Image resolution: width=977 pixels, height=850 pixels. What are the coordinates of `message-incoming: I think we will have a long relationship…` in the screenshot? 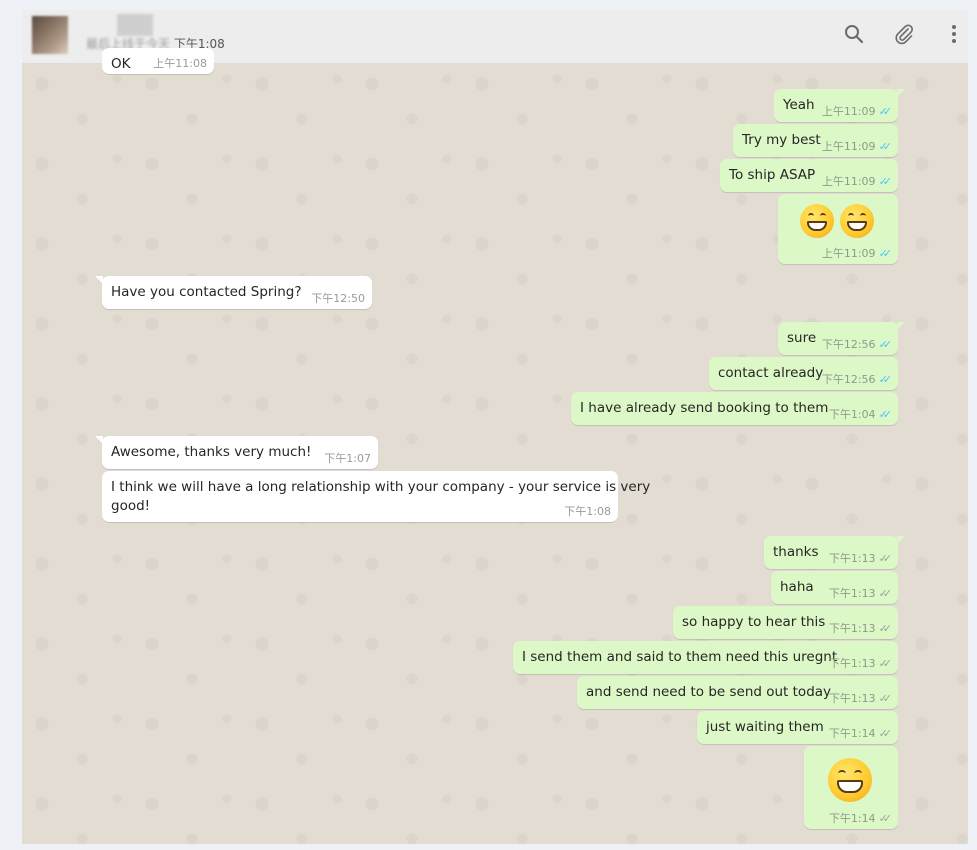 It's located at (376, 496).